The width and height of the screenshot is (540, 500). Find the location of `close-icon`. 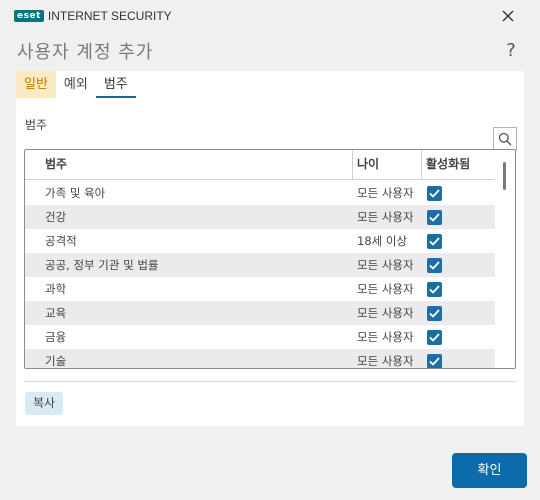

close-icon is located at coordinates (508, 16).